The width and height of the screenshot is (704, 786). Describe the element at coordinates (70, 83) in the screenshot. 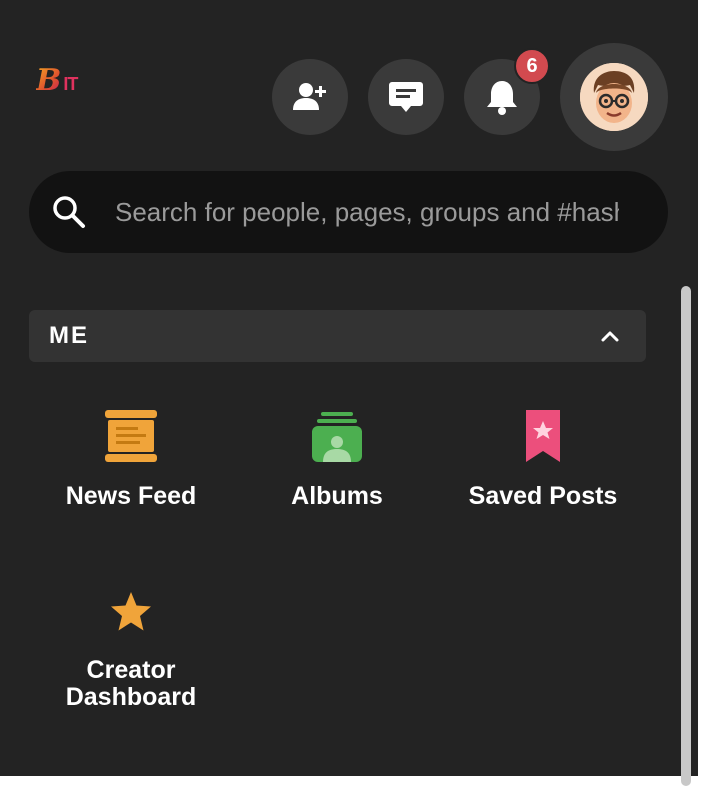

I see `logo-text: IT` at that location.